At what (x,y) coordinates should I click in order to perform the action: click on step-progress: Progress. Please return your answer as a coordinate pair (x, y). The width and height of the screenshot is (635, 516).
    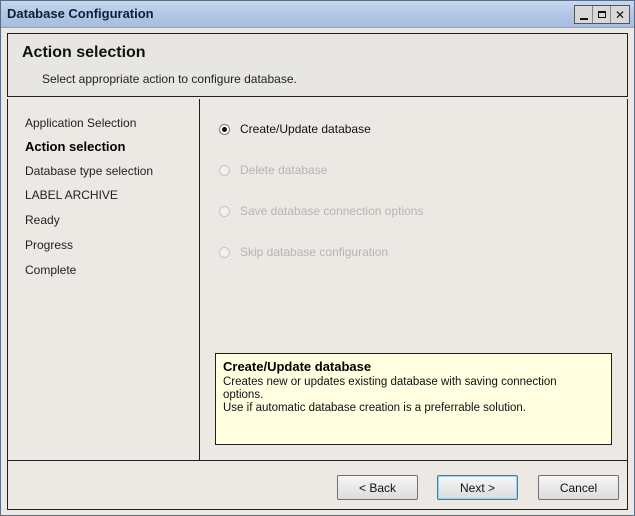
    Looking at the image, I should click on (49, 245).